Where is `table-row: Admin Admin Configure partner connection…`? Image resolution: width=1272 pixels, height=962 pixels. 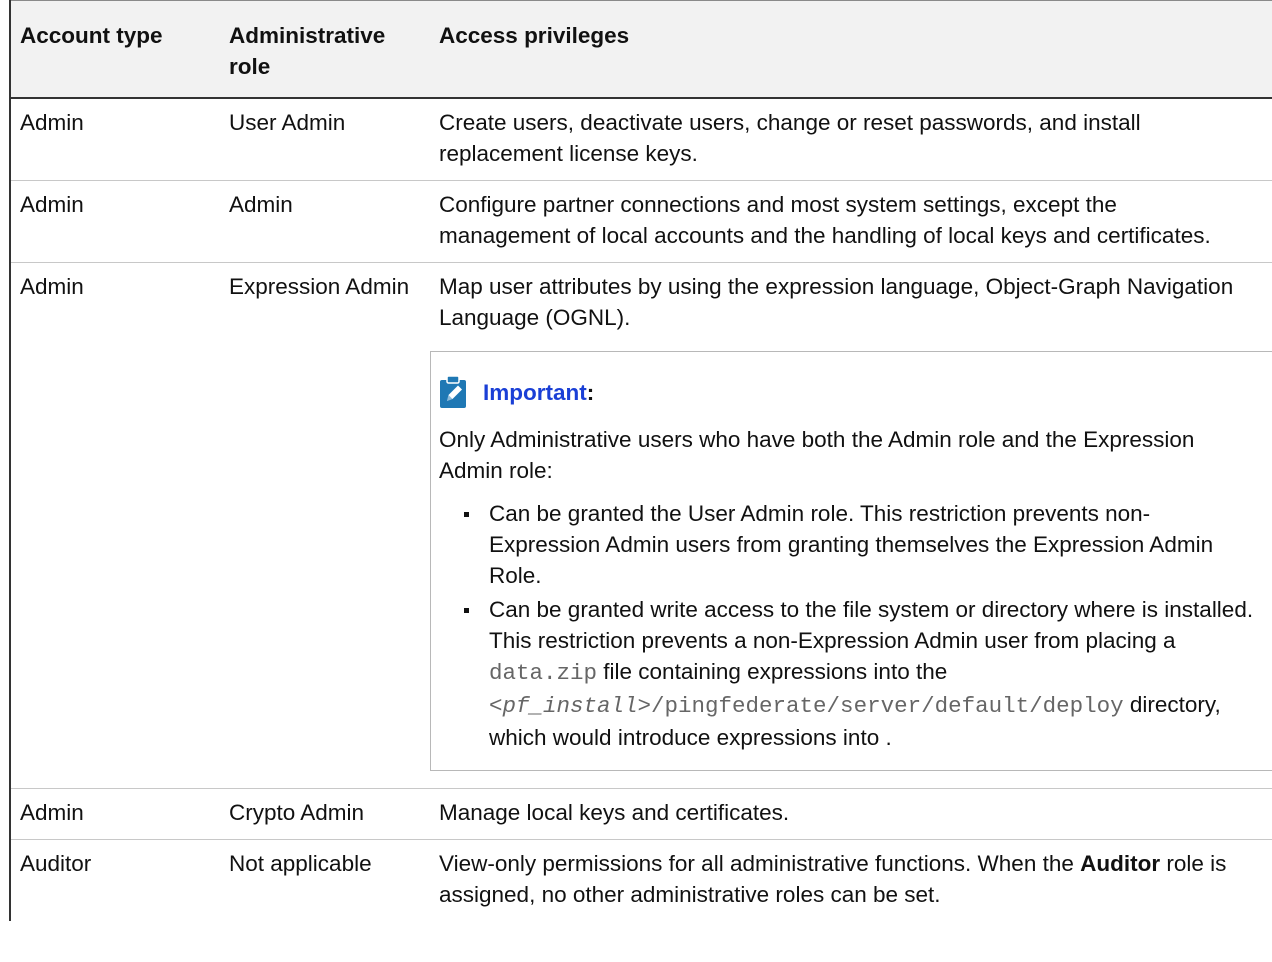 table-row: Admin Admin Configure partner connection… is located at coordinates (640, 221).